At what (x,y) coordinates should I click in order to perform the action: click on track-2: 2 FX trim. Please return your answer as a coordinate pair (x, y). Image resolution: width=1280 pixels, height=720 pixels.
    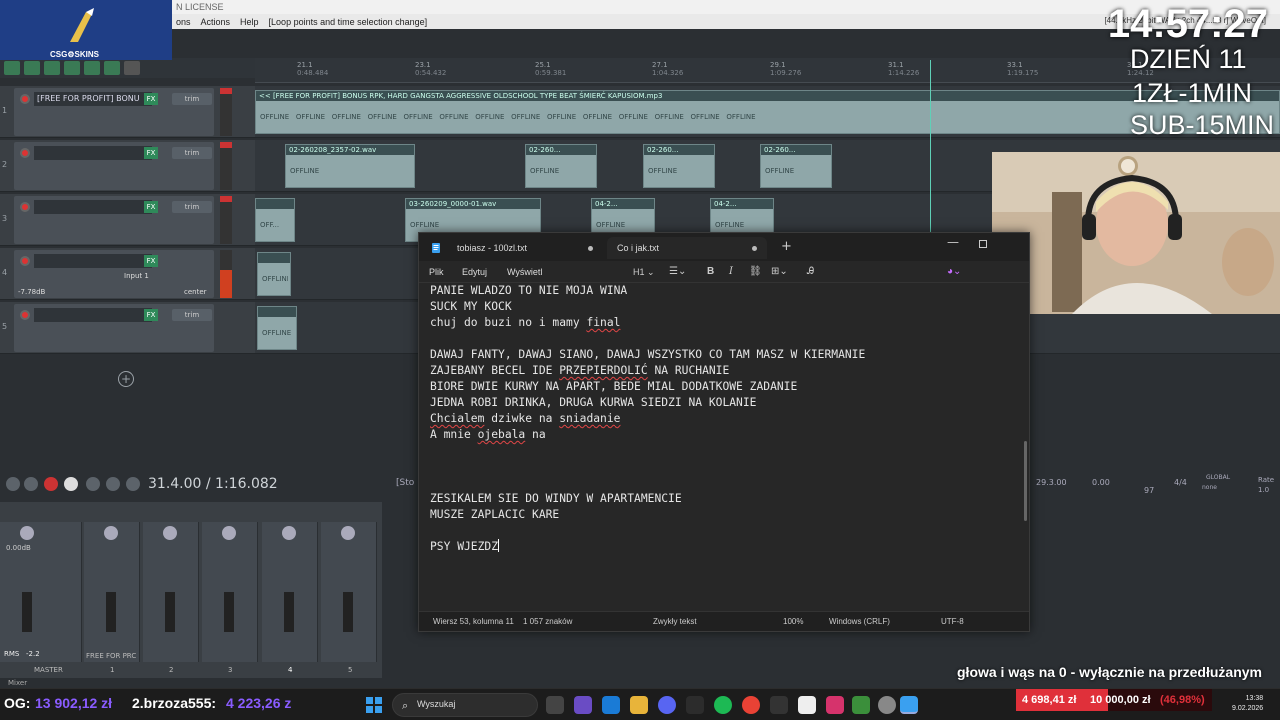
    Looking at the image, I should click on (127, 166).